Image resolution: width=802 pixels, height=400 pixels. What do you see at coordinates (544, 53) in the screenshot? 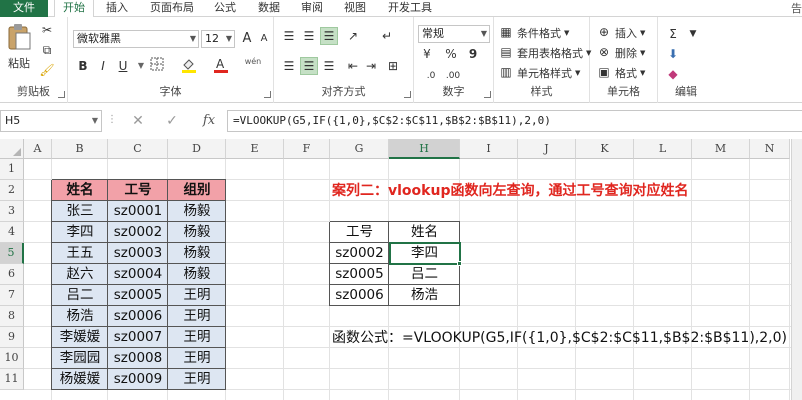
I see `format-as-table-button: ▤ 套用表格格式 ▼` at bounding box center [544, 53].